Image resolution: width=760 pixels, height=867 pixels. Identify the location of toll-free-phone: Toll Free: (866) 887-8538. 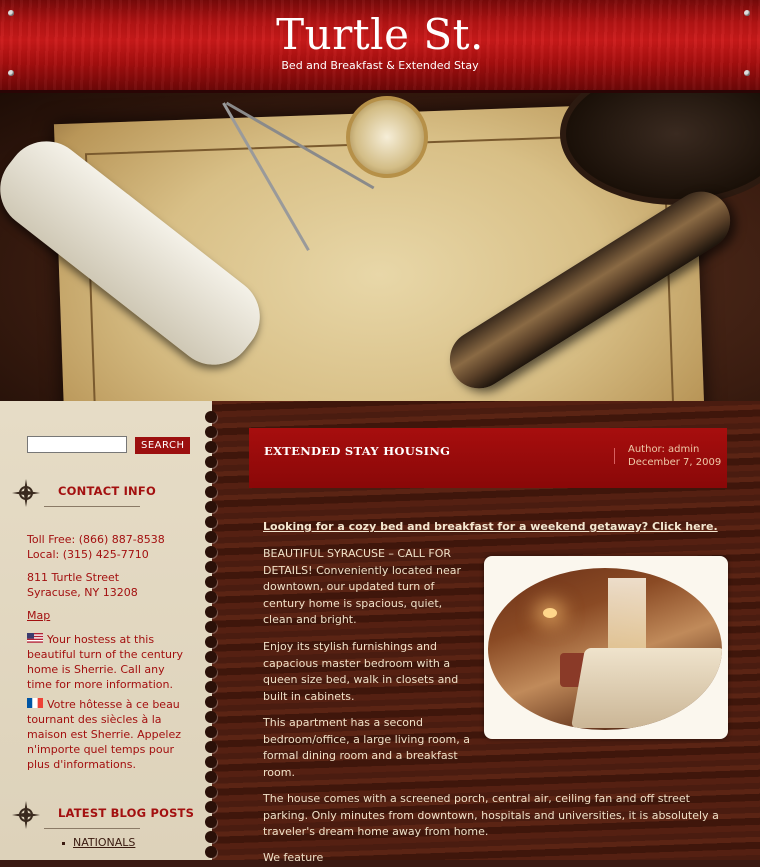
(96, 539).